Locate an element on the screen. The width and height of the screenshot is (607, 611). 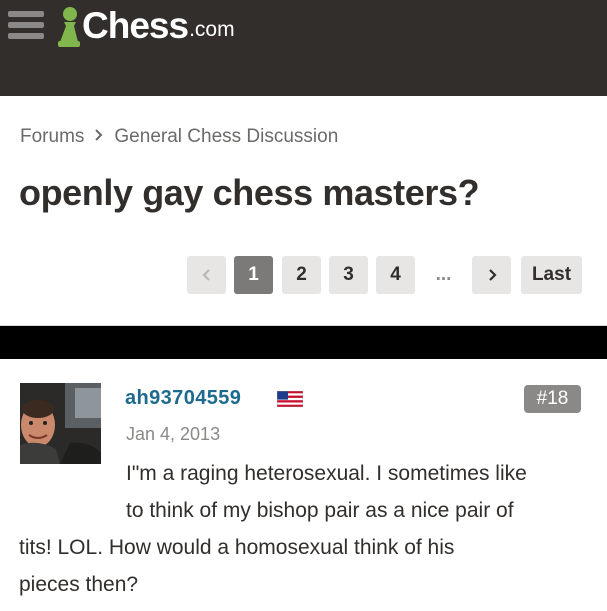
post-username: ah93704559 is located at coordinates (183, 398).